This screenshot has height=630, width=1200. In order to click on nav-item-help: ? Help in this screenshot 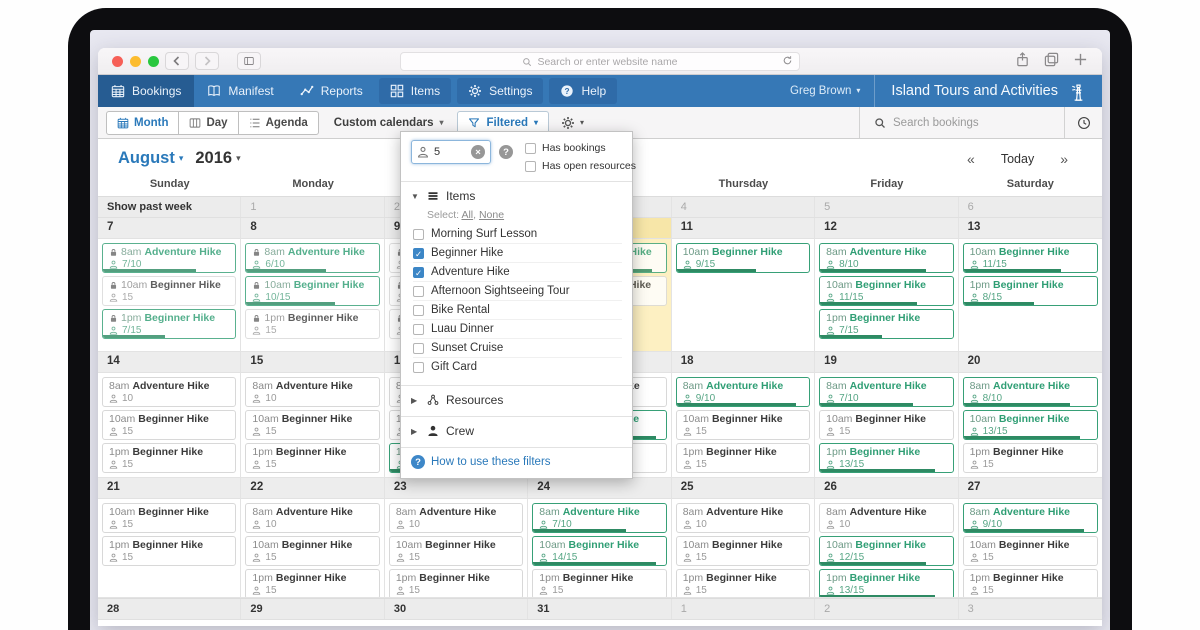, I will do `click(583, 91)`.